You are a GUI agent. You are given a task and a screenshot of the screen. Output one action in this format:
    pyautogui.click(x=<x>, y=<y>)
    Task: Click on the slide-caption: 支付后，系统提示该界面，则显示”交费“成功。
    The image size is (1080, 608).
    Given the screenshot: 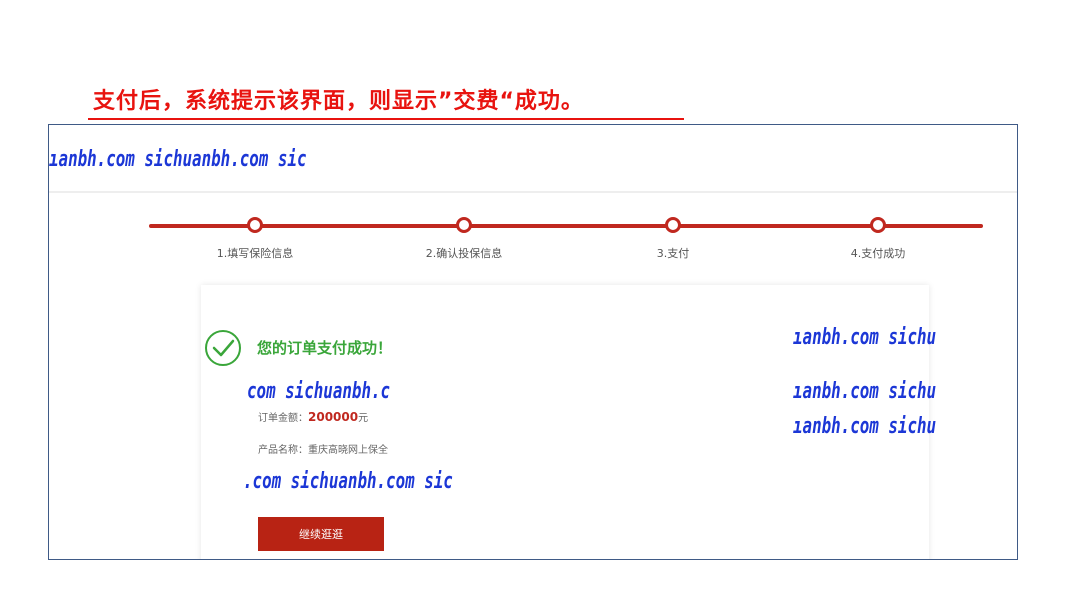 What is the action you would take?
    pyautogui.click(x=338, y=101)
    